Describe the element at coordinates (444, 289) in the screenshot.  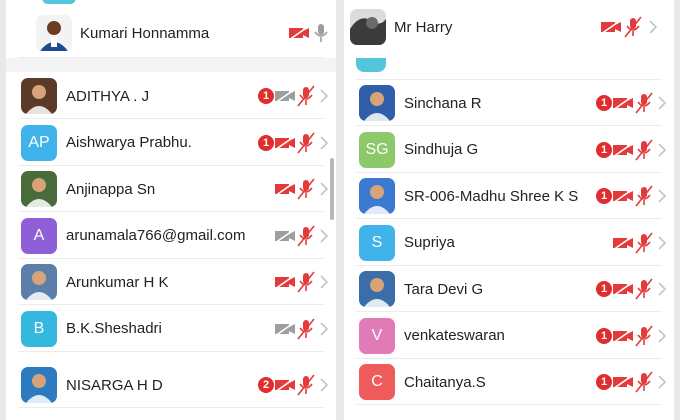
I see `participant-name: Tara Devi G` at that location.